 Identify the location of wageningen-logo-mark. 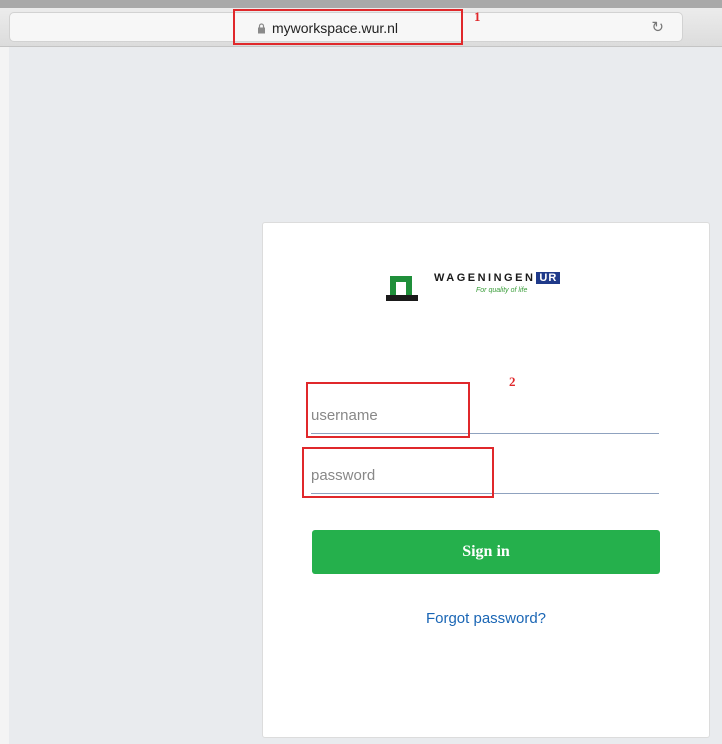
(402, 288).